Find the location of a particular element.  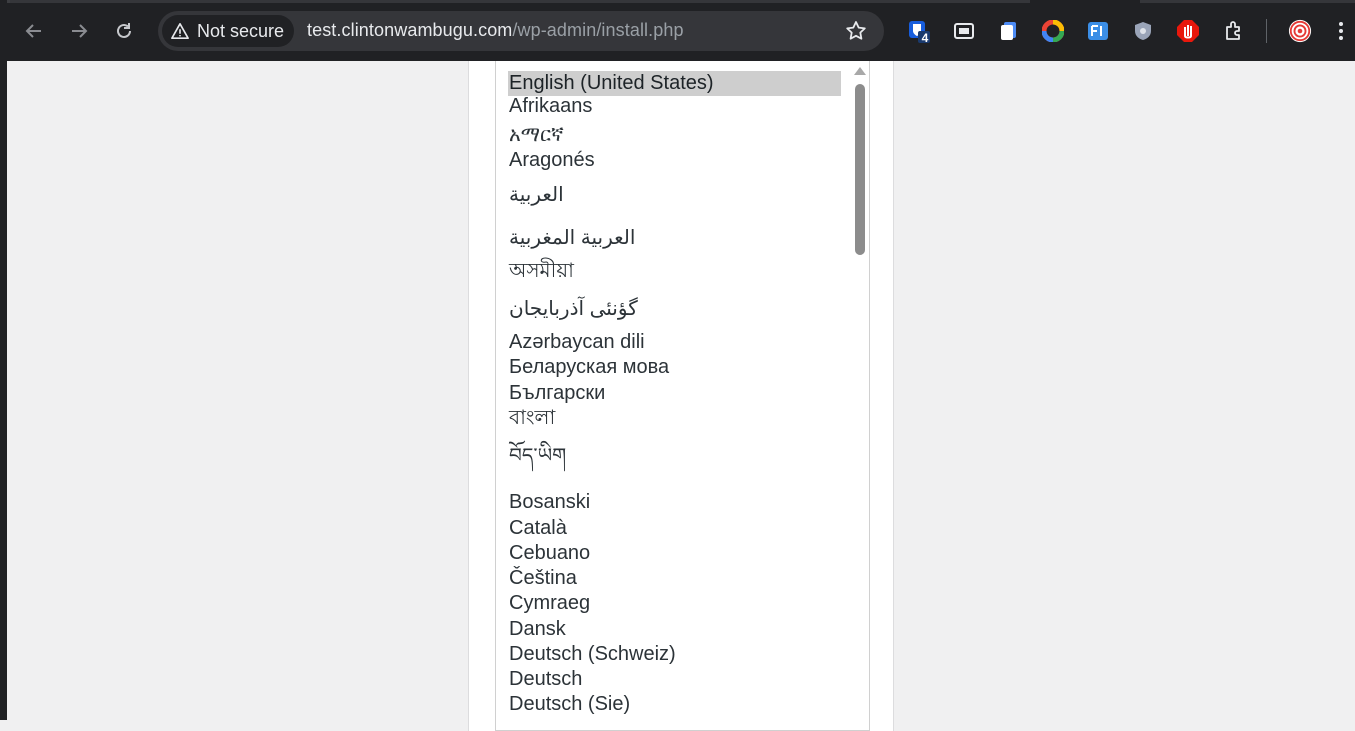

language-option: অসমীয়া is located at coordinates (674, 271).